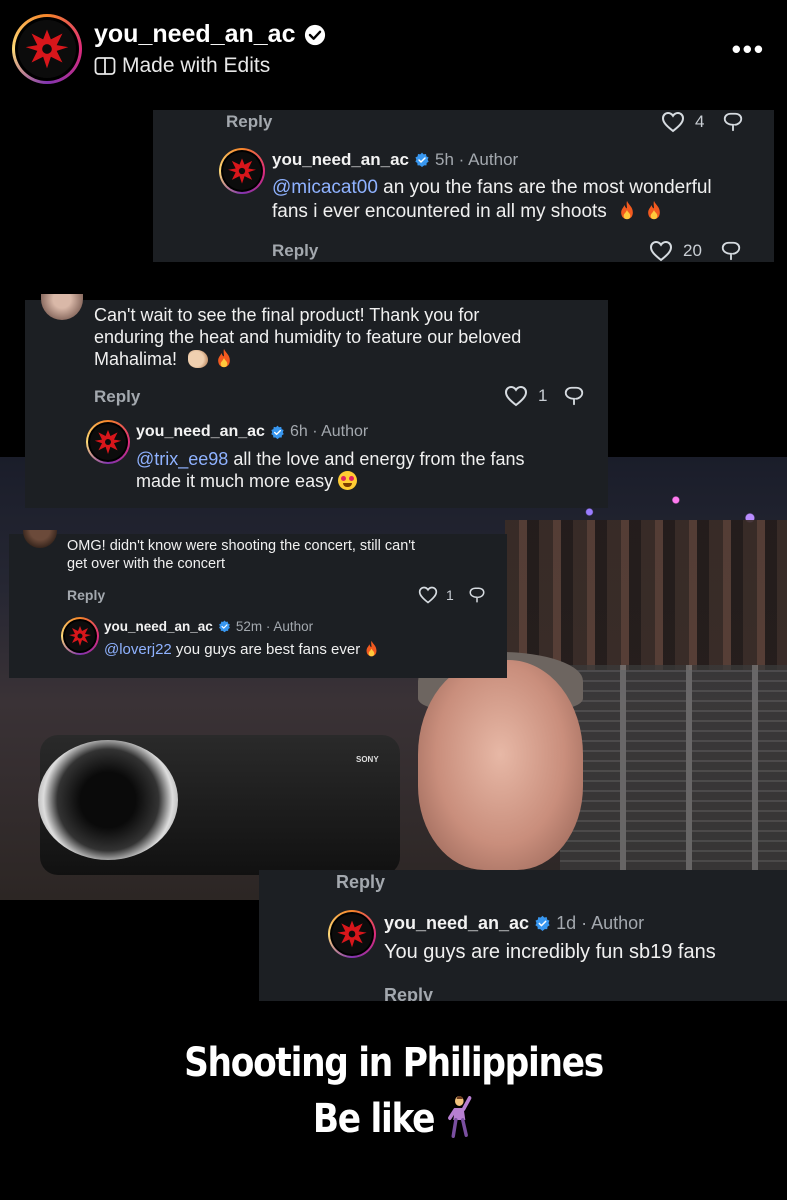 The width and height of the screenshot is (787, 1200). What do you see at coordinates (550, 952) in the screenshot?
I see `comment-text: You guys are incredibly fun sb19 fans` at bounding box center [550, 952].